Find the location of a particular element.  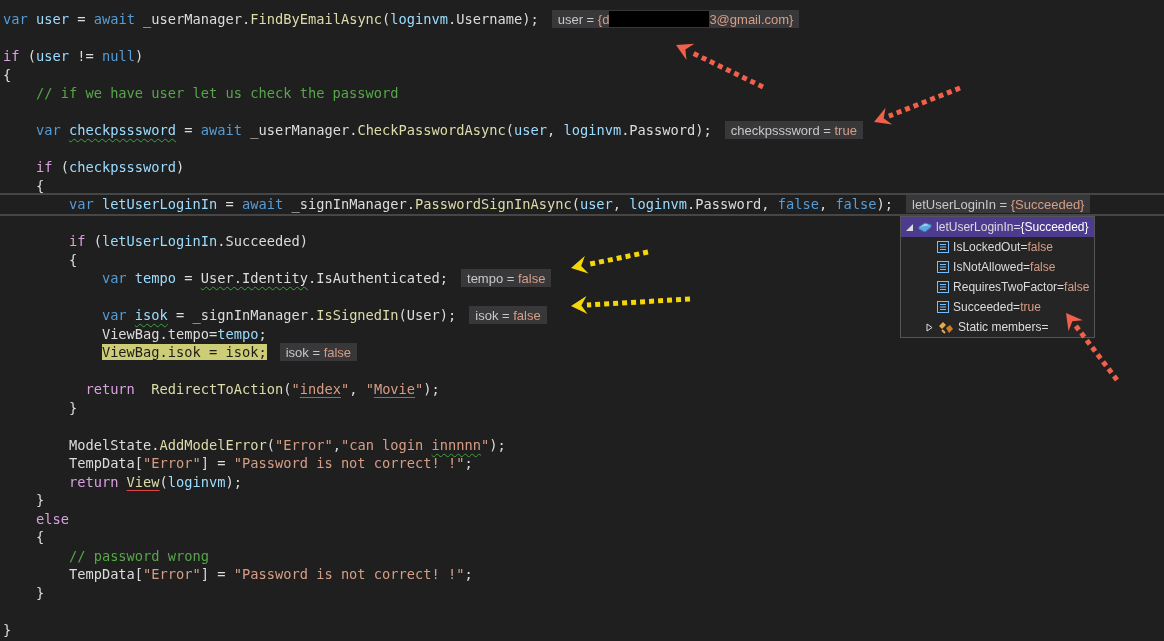

tree-item: IsNotAllowed=false is located at coordinates (998, 267).